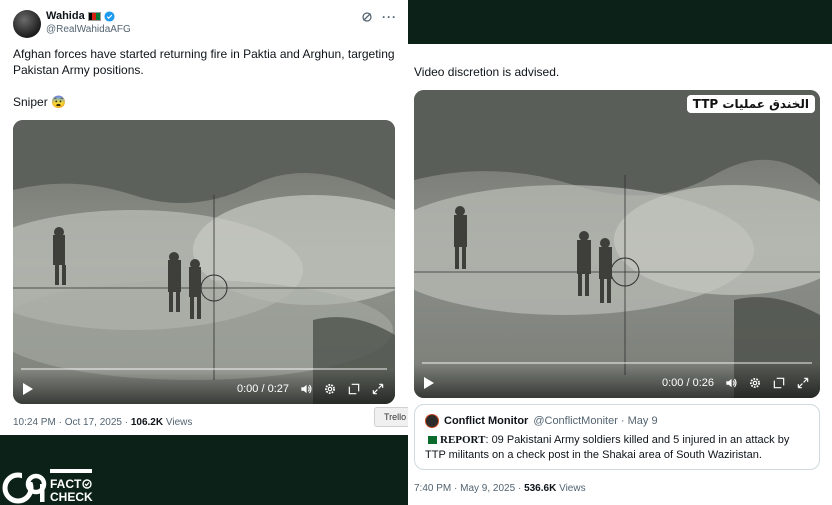 This screenshot has width=832, height=505. Describe the element at coordinates (431, 440) in the screenshot. I see `pakistan-flag-icon` at that location.